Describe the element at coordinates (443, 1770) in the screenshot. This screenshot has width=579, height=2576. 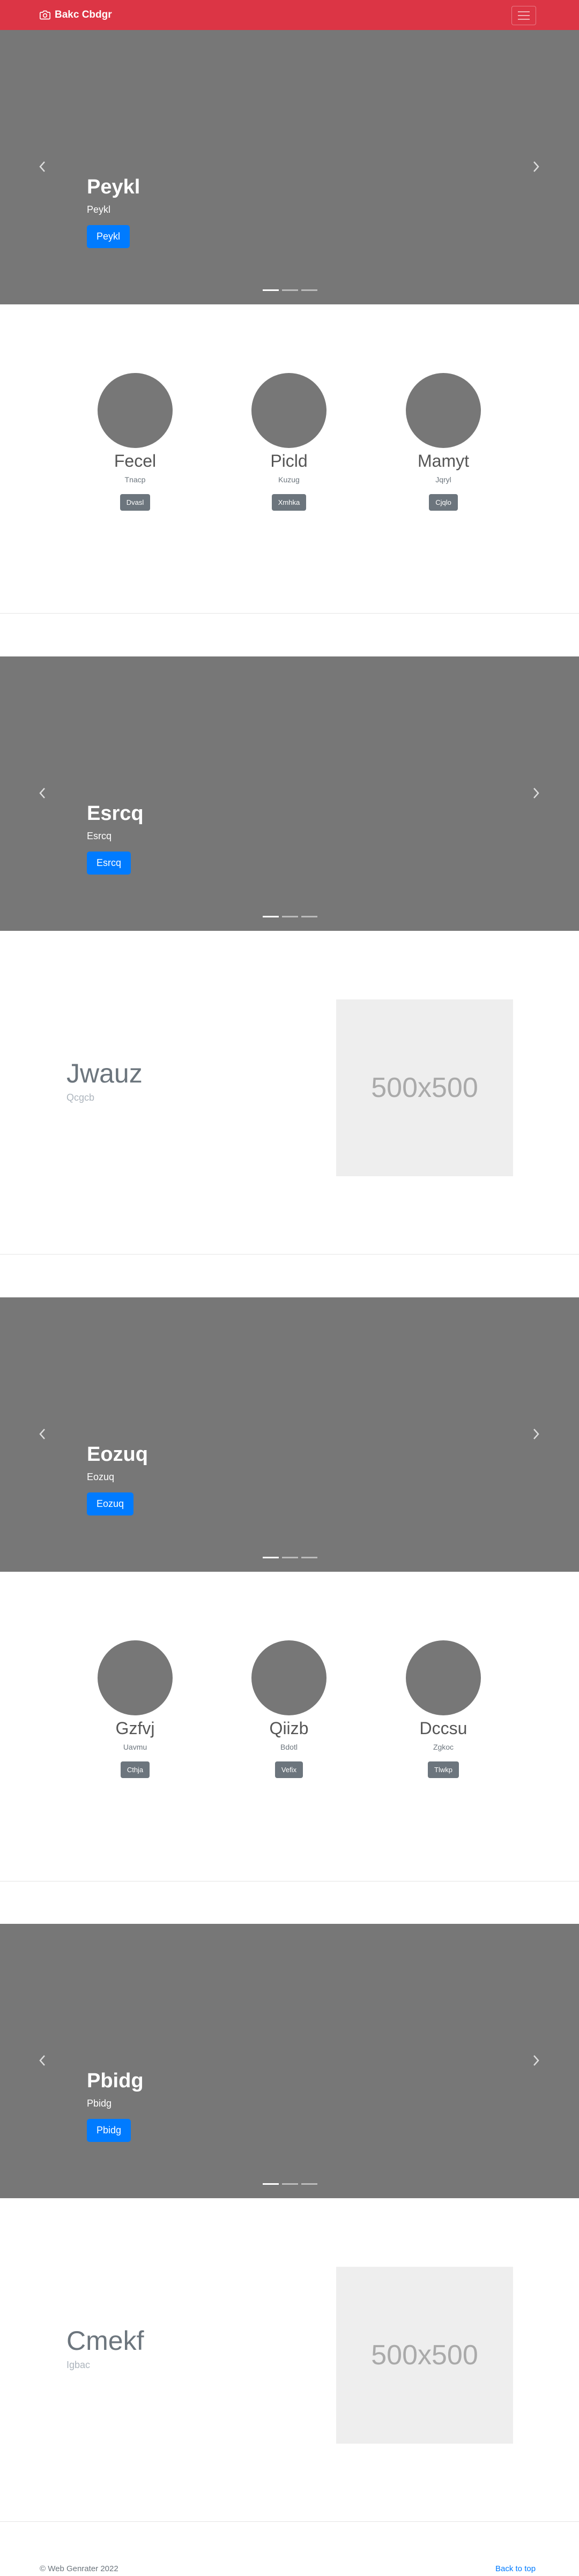
I see `marketing-button: Tlwkp` at that location.